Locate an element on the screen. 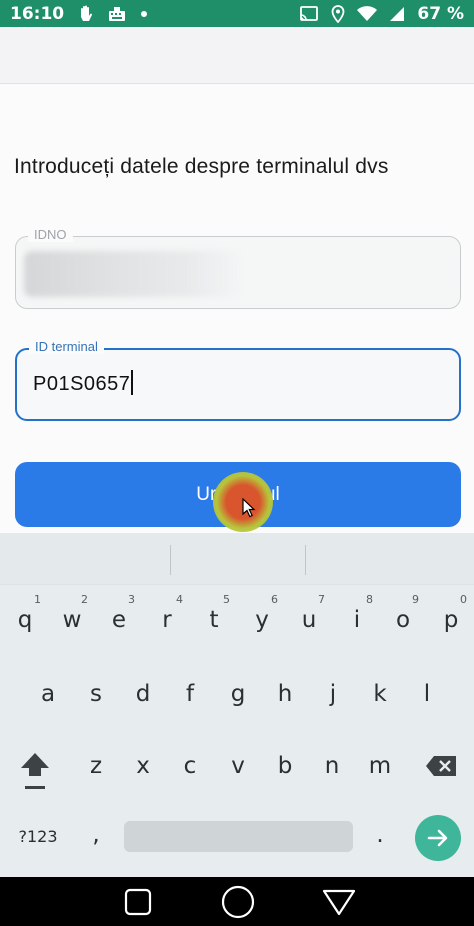  key-u: u7 is located at coordinates (309, 619).